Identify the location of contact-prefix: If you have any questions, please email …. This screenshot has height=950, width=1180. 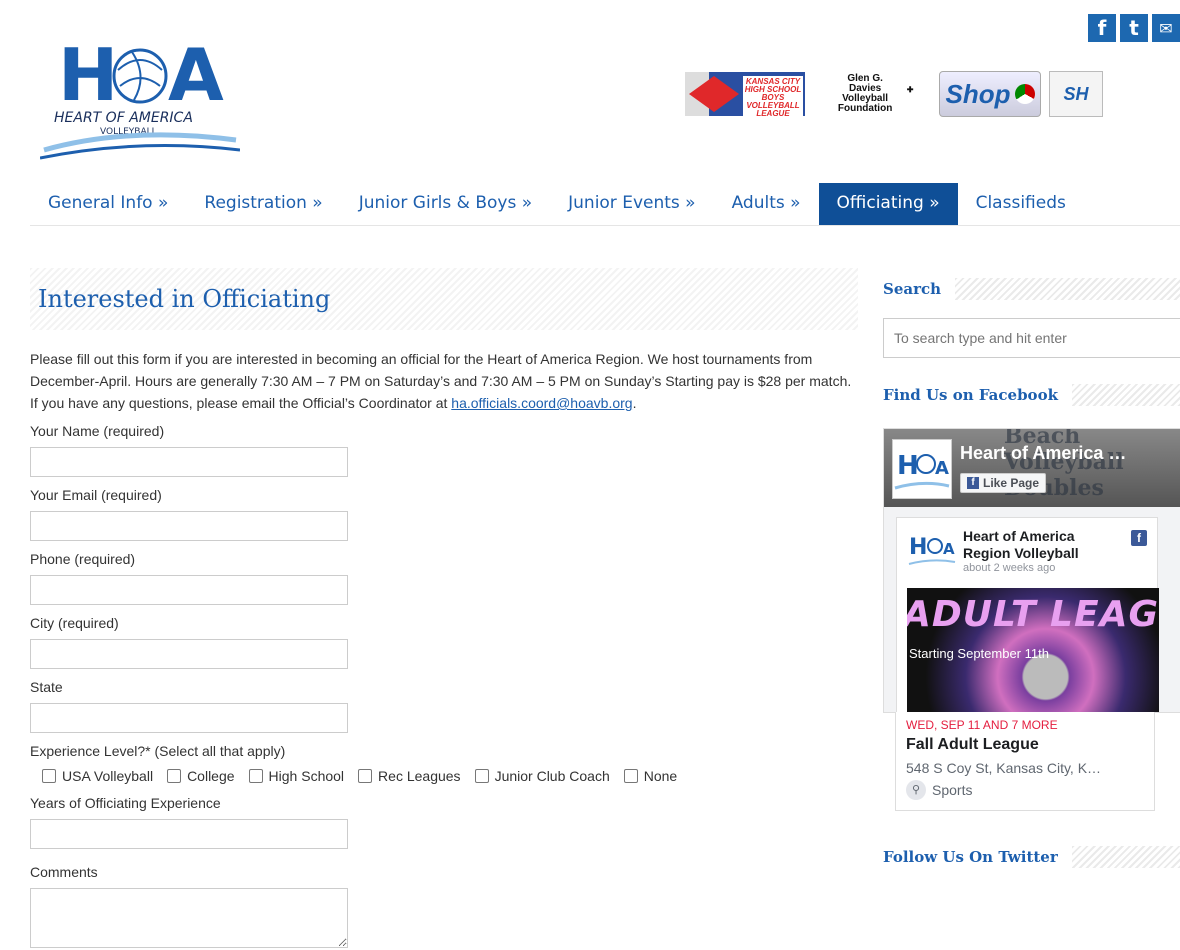
(241, 403).